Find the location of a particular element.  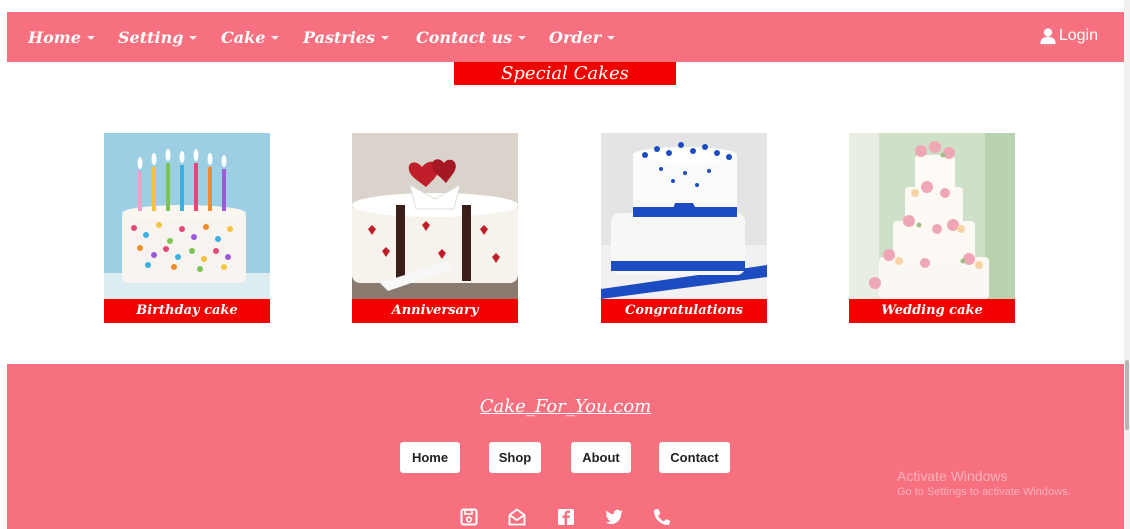

card-label: Birthday cake is located at coordinates (187, 311).